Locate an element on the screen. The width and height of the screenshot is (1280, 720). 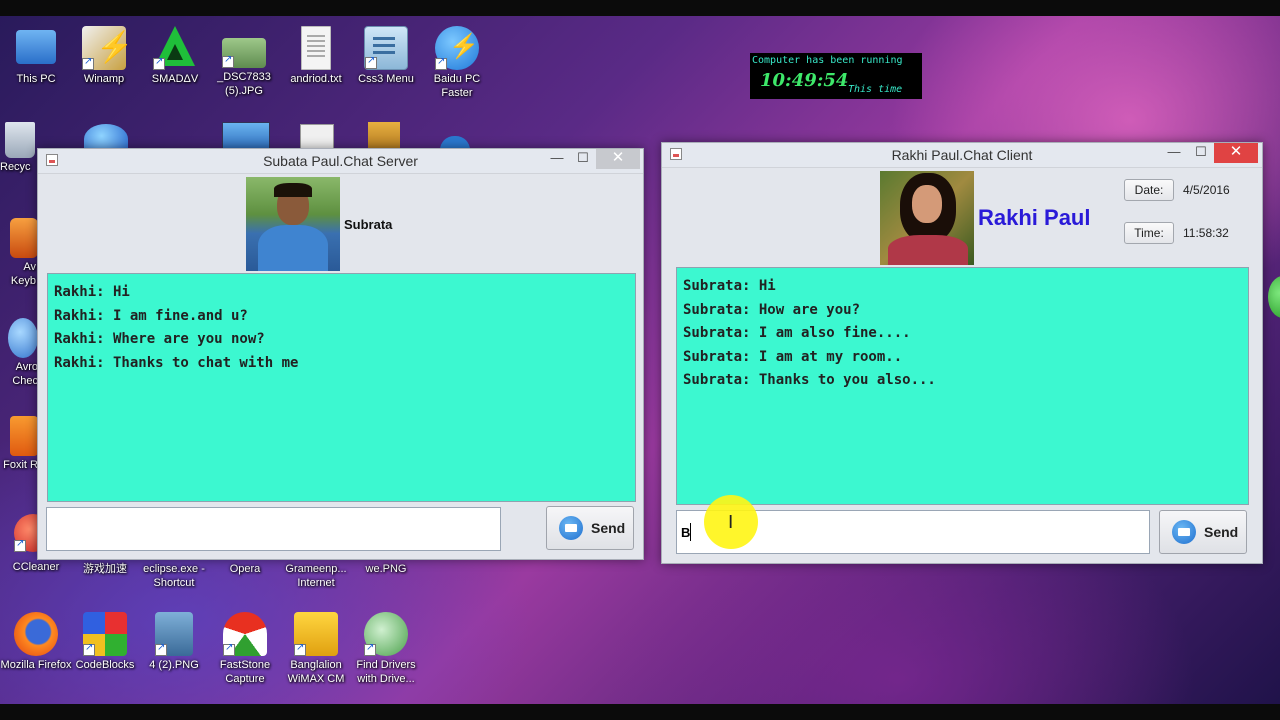
desktop-icon-baidu-pc-faster: ⚡ Baidu PC Faster is located at coordinates (457, 63).